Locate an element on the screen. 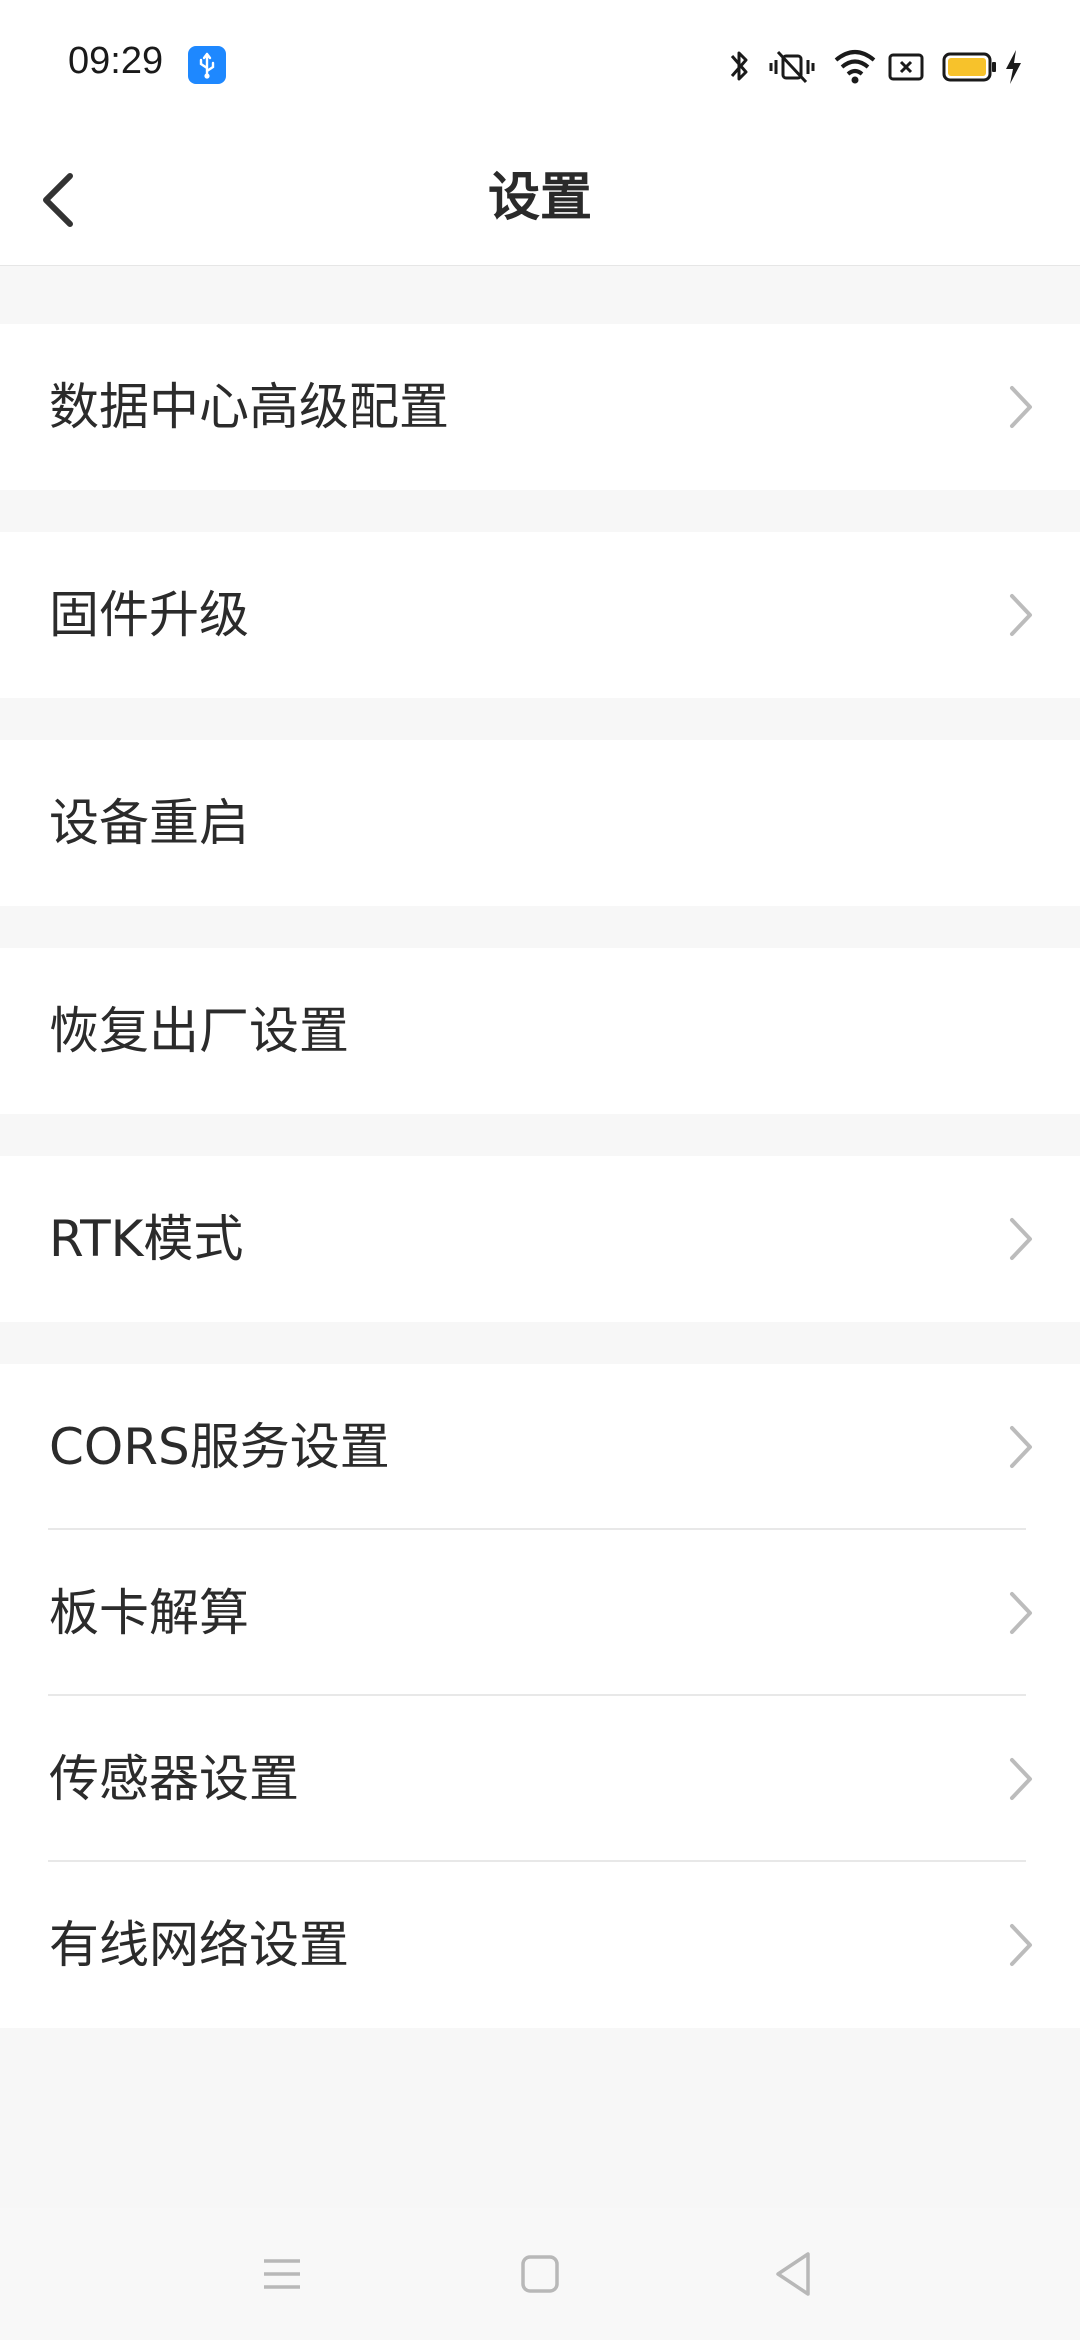 This screenshot has height=2340, width=1080. setting-label: 恢复出厂设置 is located at coordinates (199, 1031).